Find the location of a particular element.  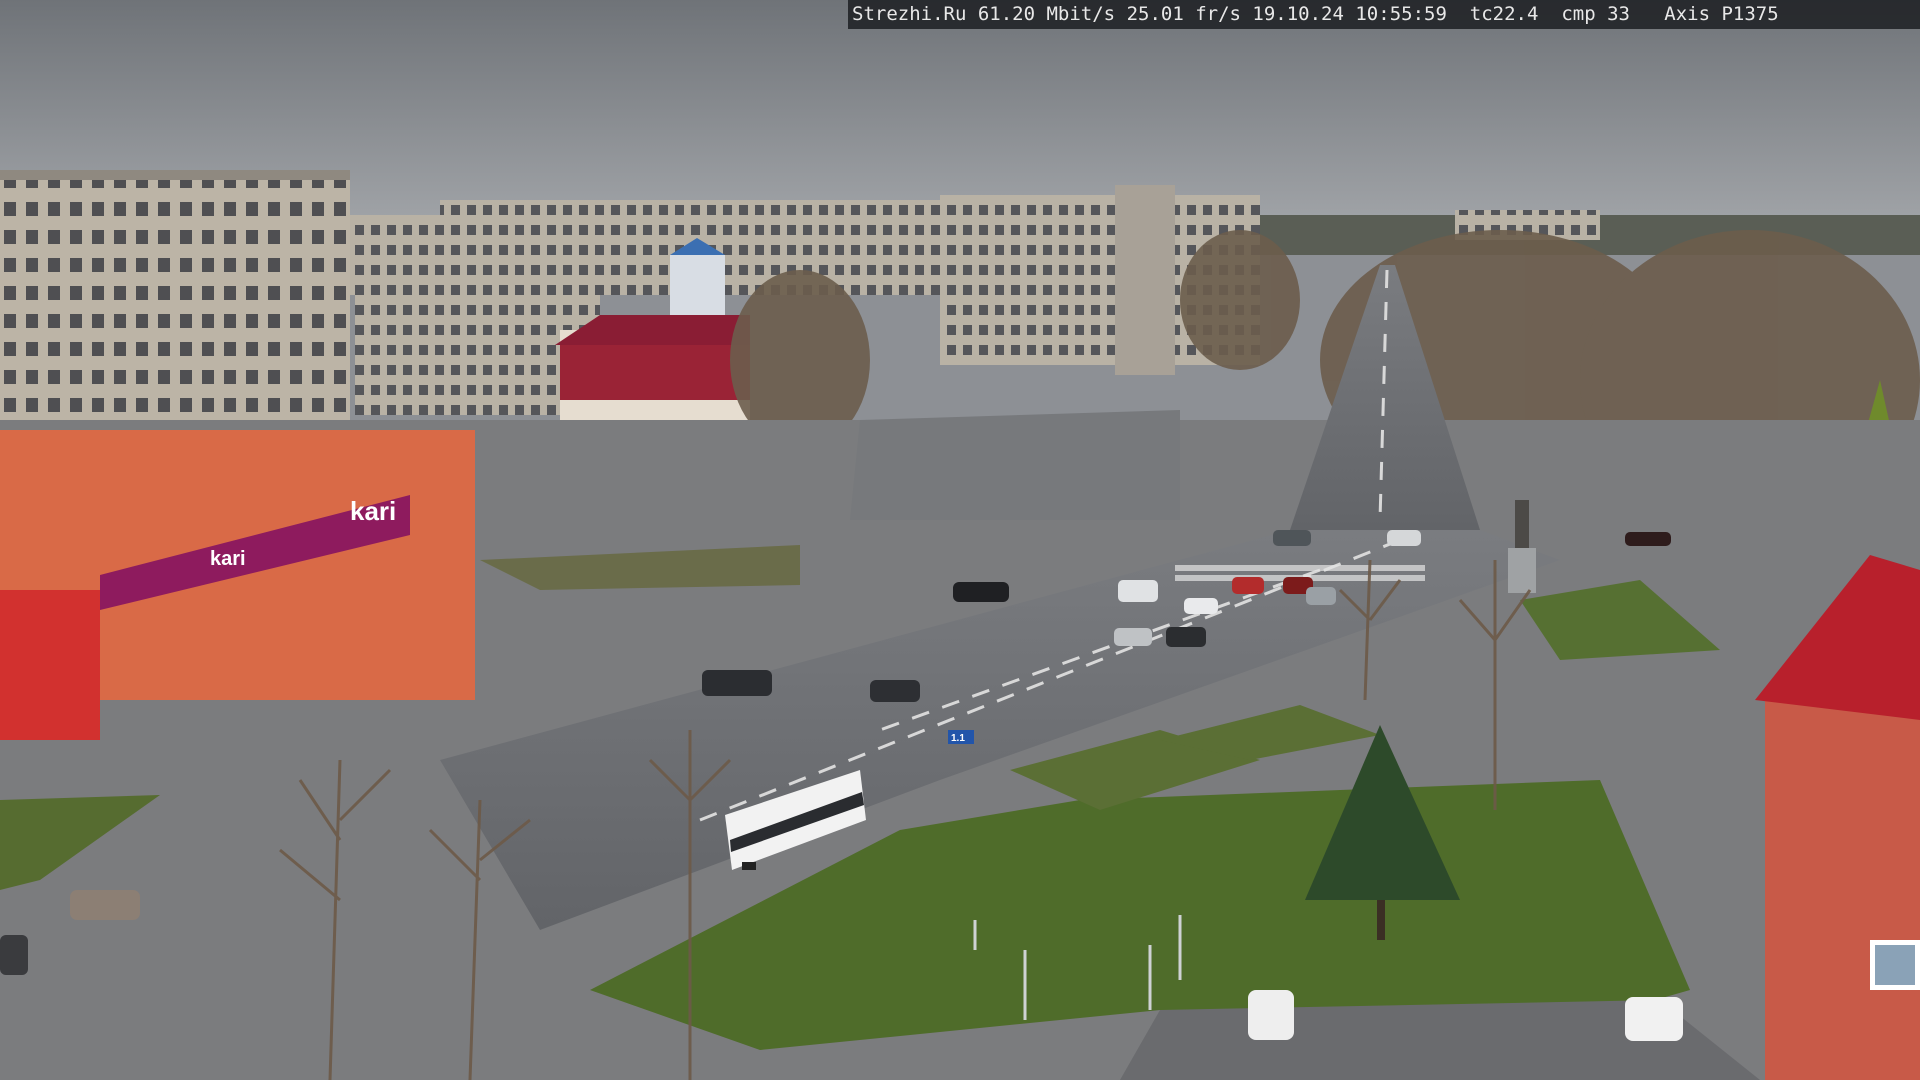

square-parking is located at coordinates (1015, 465).